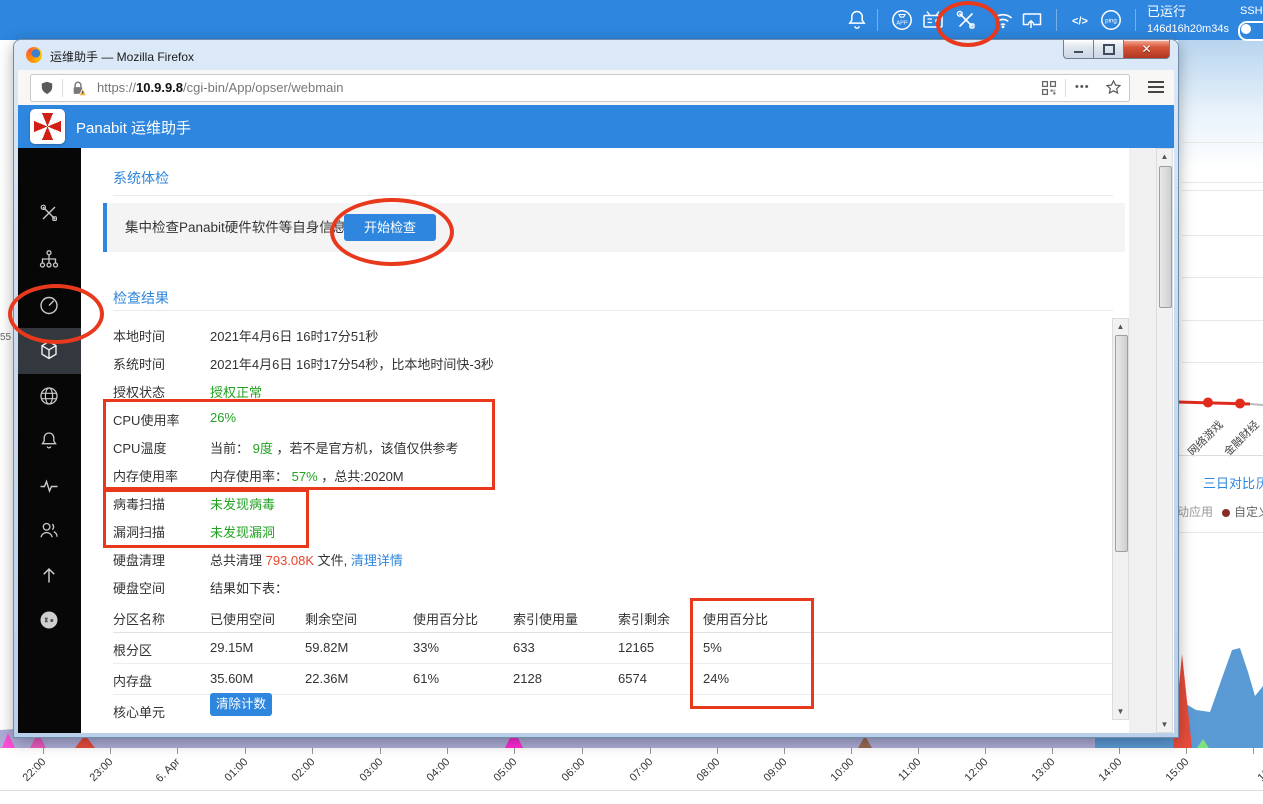 The image size is (1263, 804). I want to click on ping-icon: ping, so click(1111, 20).